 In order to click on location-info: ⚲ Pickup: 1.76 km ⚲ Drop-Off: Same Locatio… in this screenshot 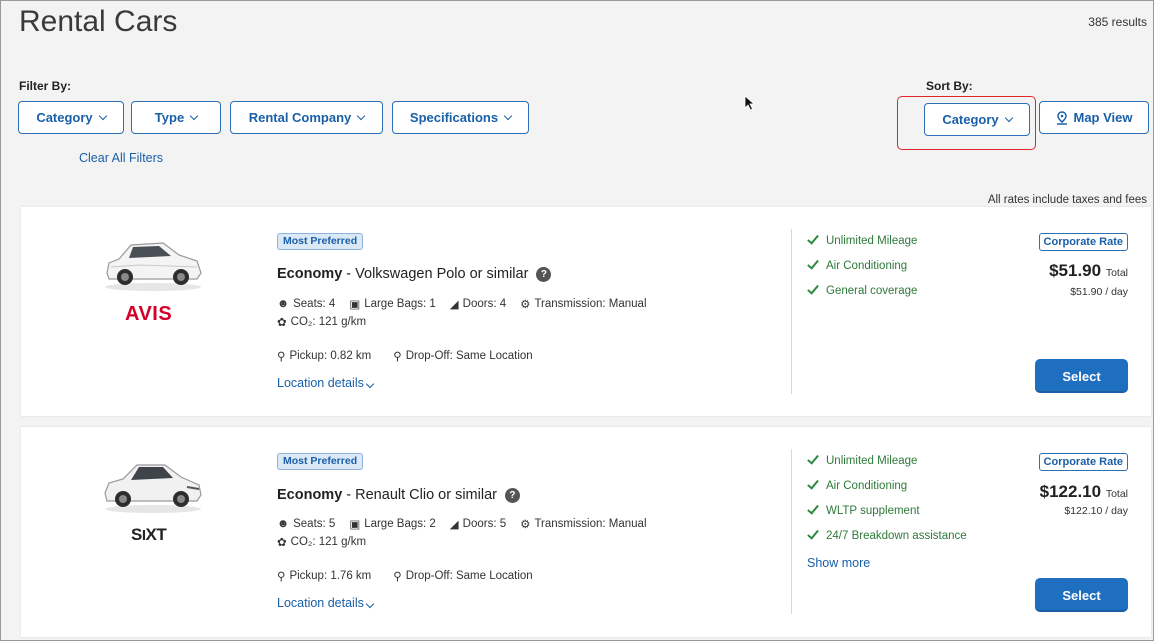, I will do `click(405, 576)`.